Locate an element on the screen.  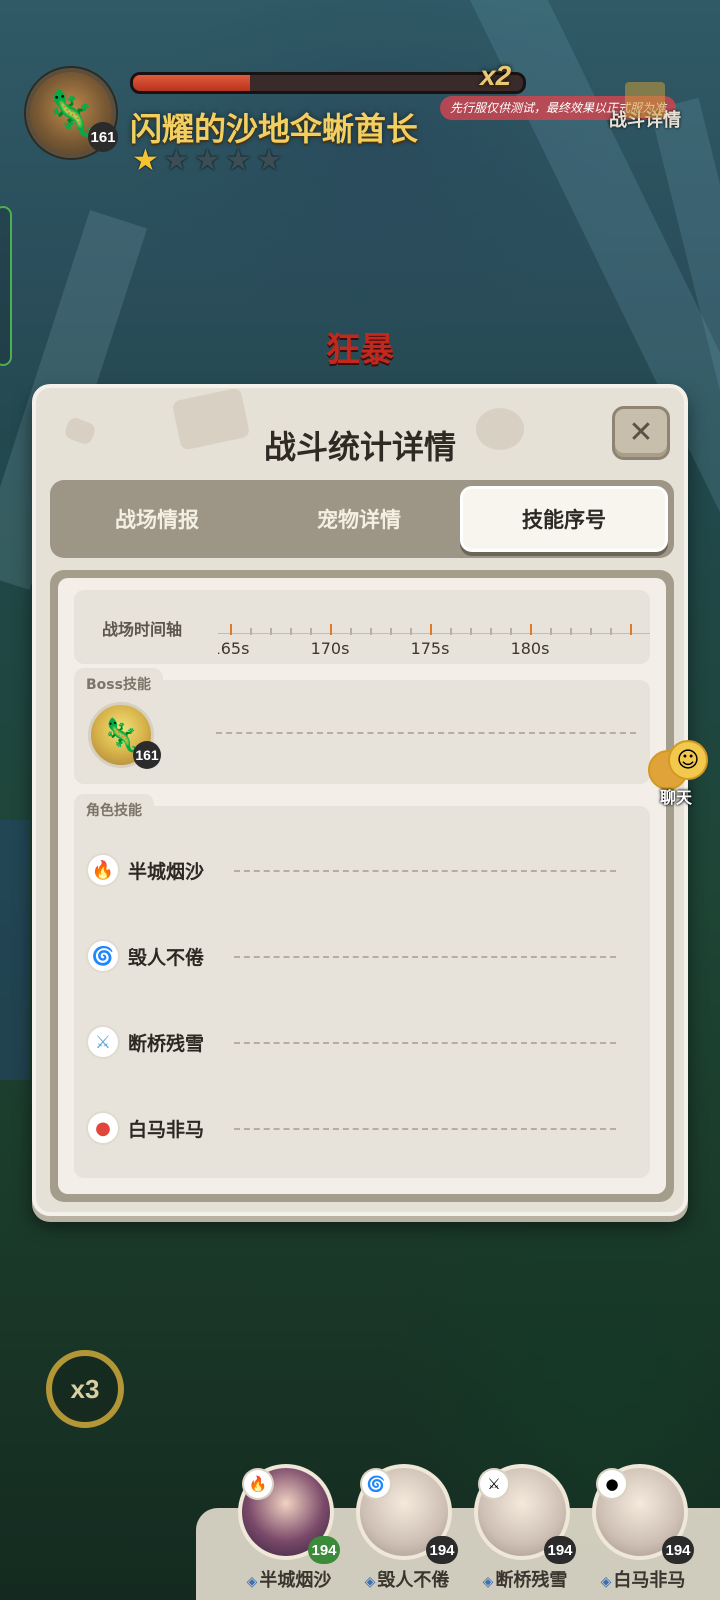
member-name: ◈ 半城烟沙 is located at coordinates (289, 1579).